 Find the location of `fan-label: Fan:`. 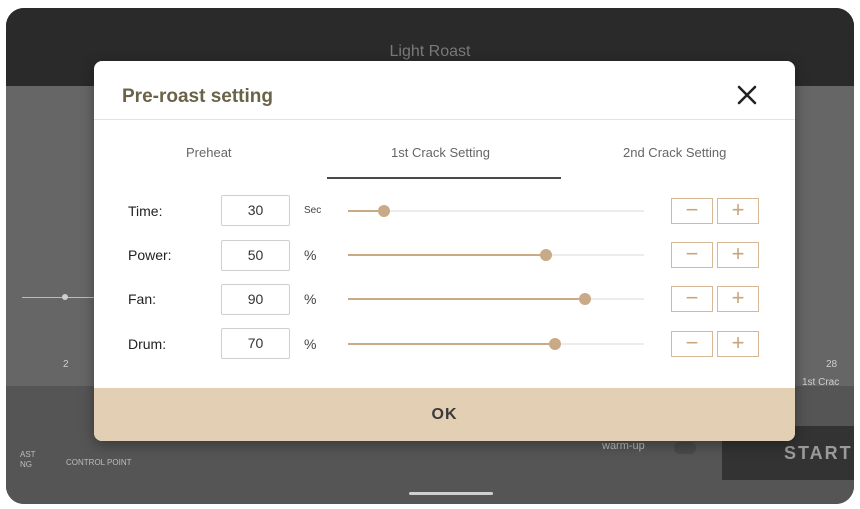

fan-label: Fan: is located at coordinates (142, 299).